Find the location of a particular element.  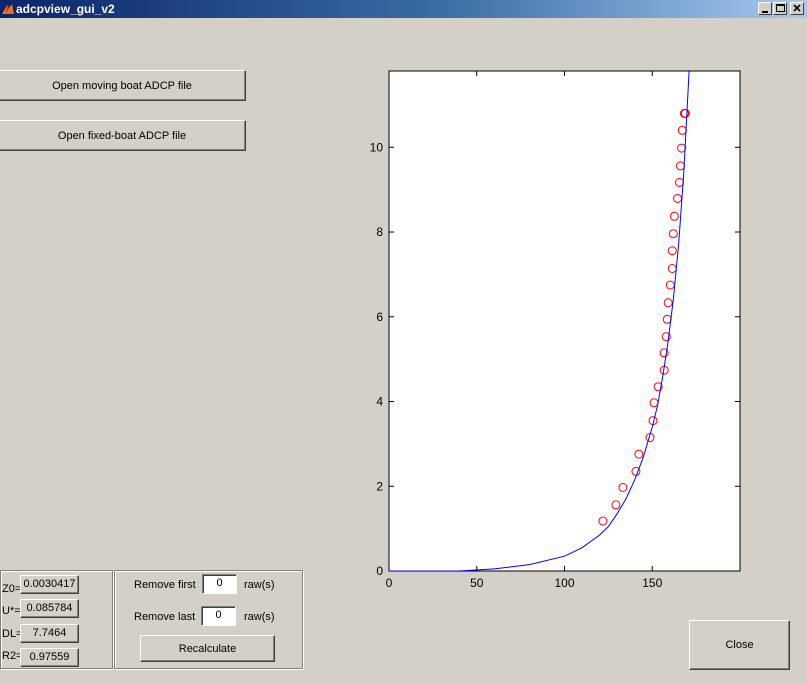

ustar-label: U*= is located at coordinates (11, 611).